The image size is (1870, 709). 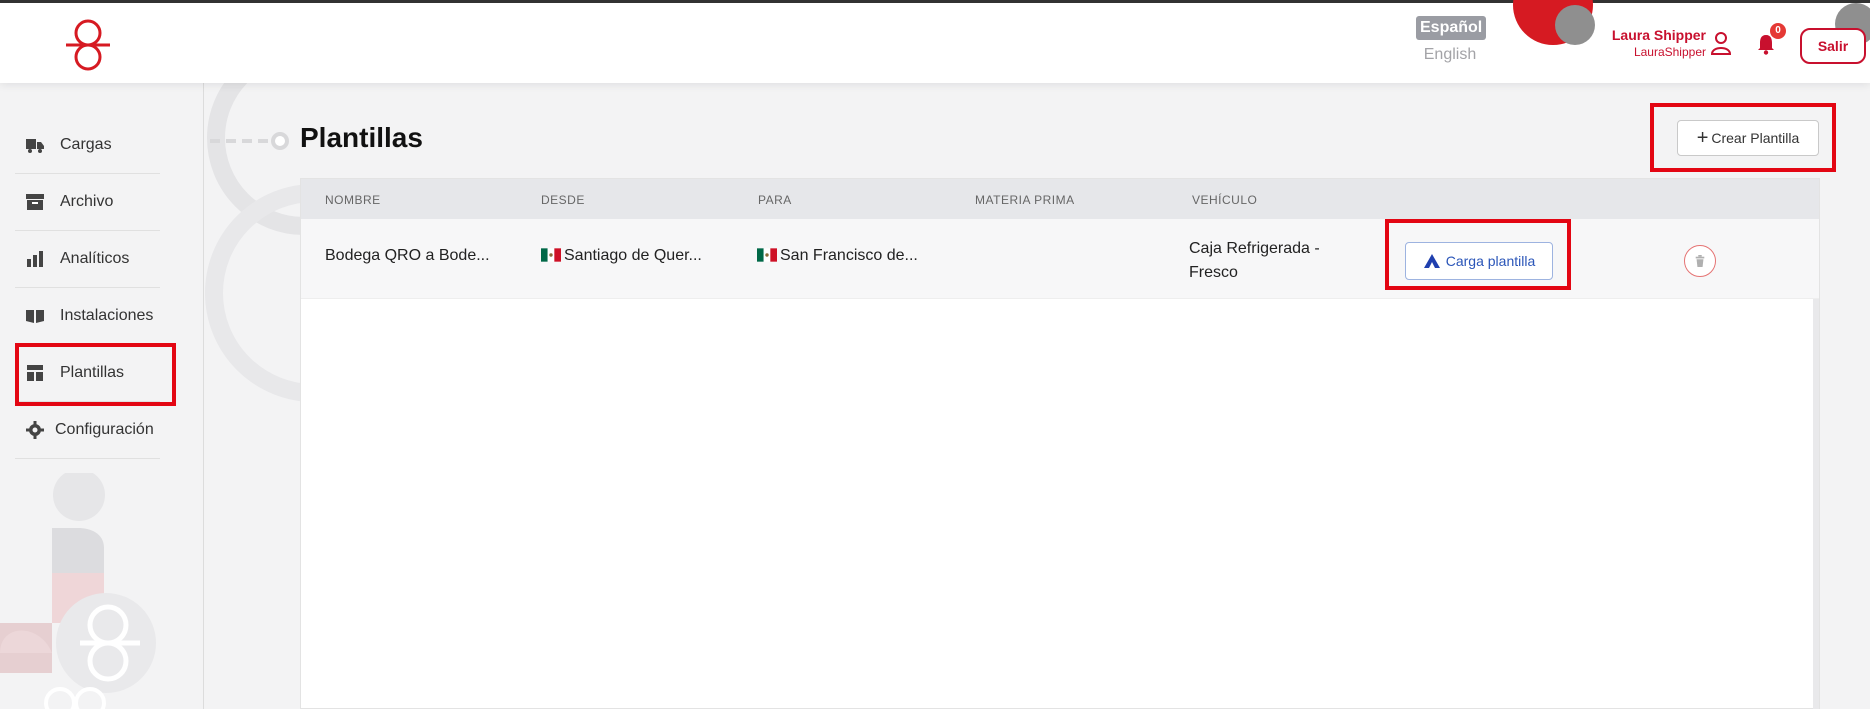 I want to click on sidebar-item-configuracion: Configuración, so click(x=87, y=430).